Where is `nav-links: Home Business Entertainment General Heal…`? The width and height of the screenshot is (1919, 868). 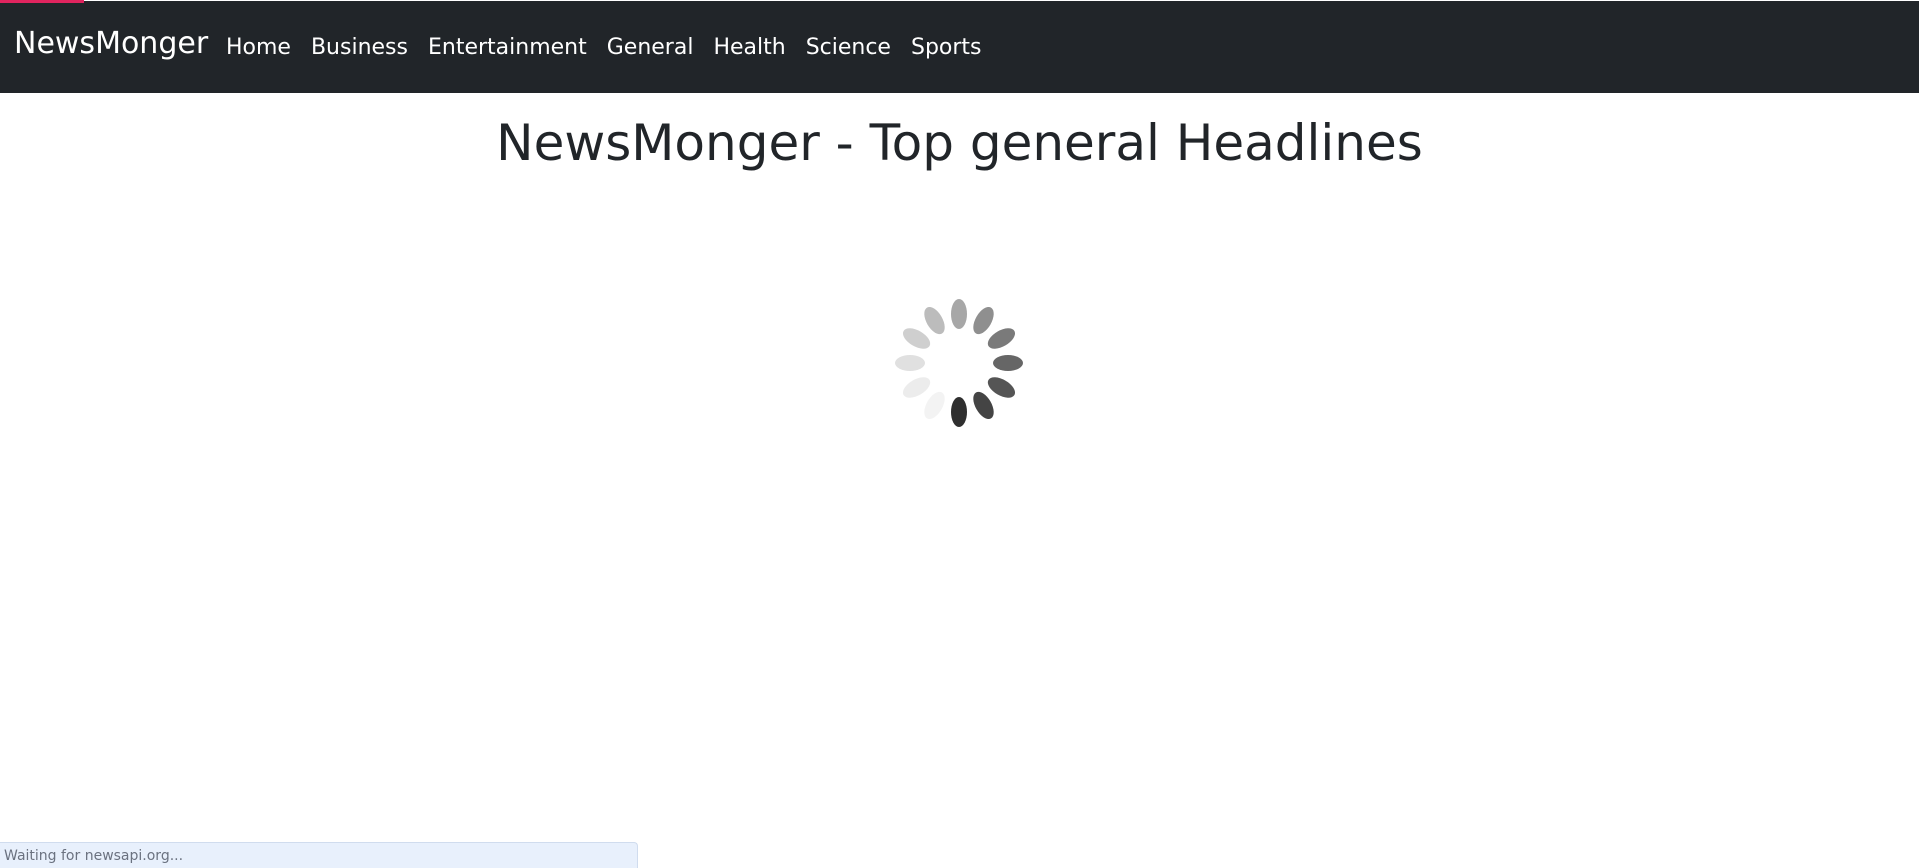 nav-links: Home Business Entertainment General Heal… is located at coordinates (614, 47).